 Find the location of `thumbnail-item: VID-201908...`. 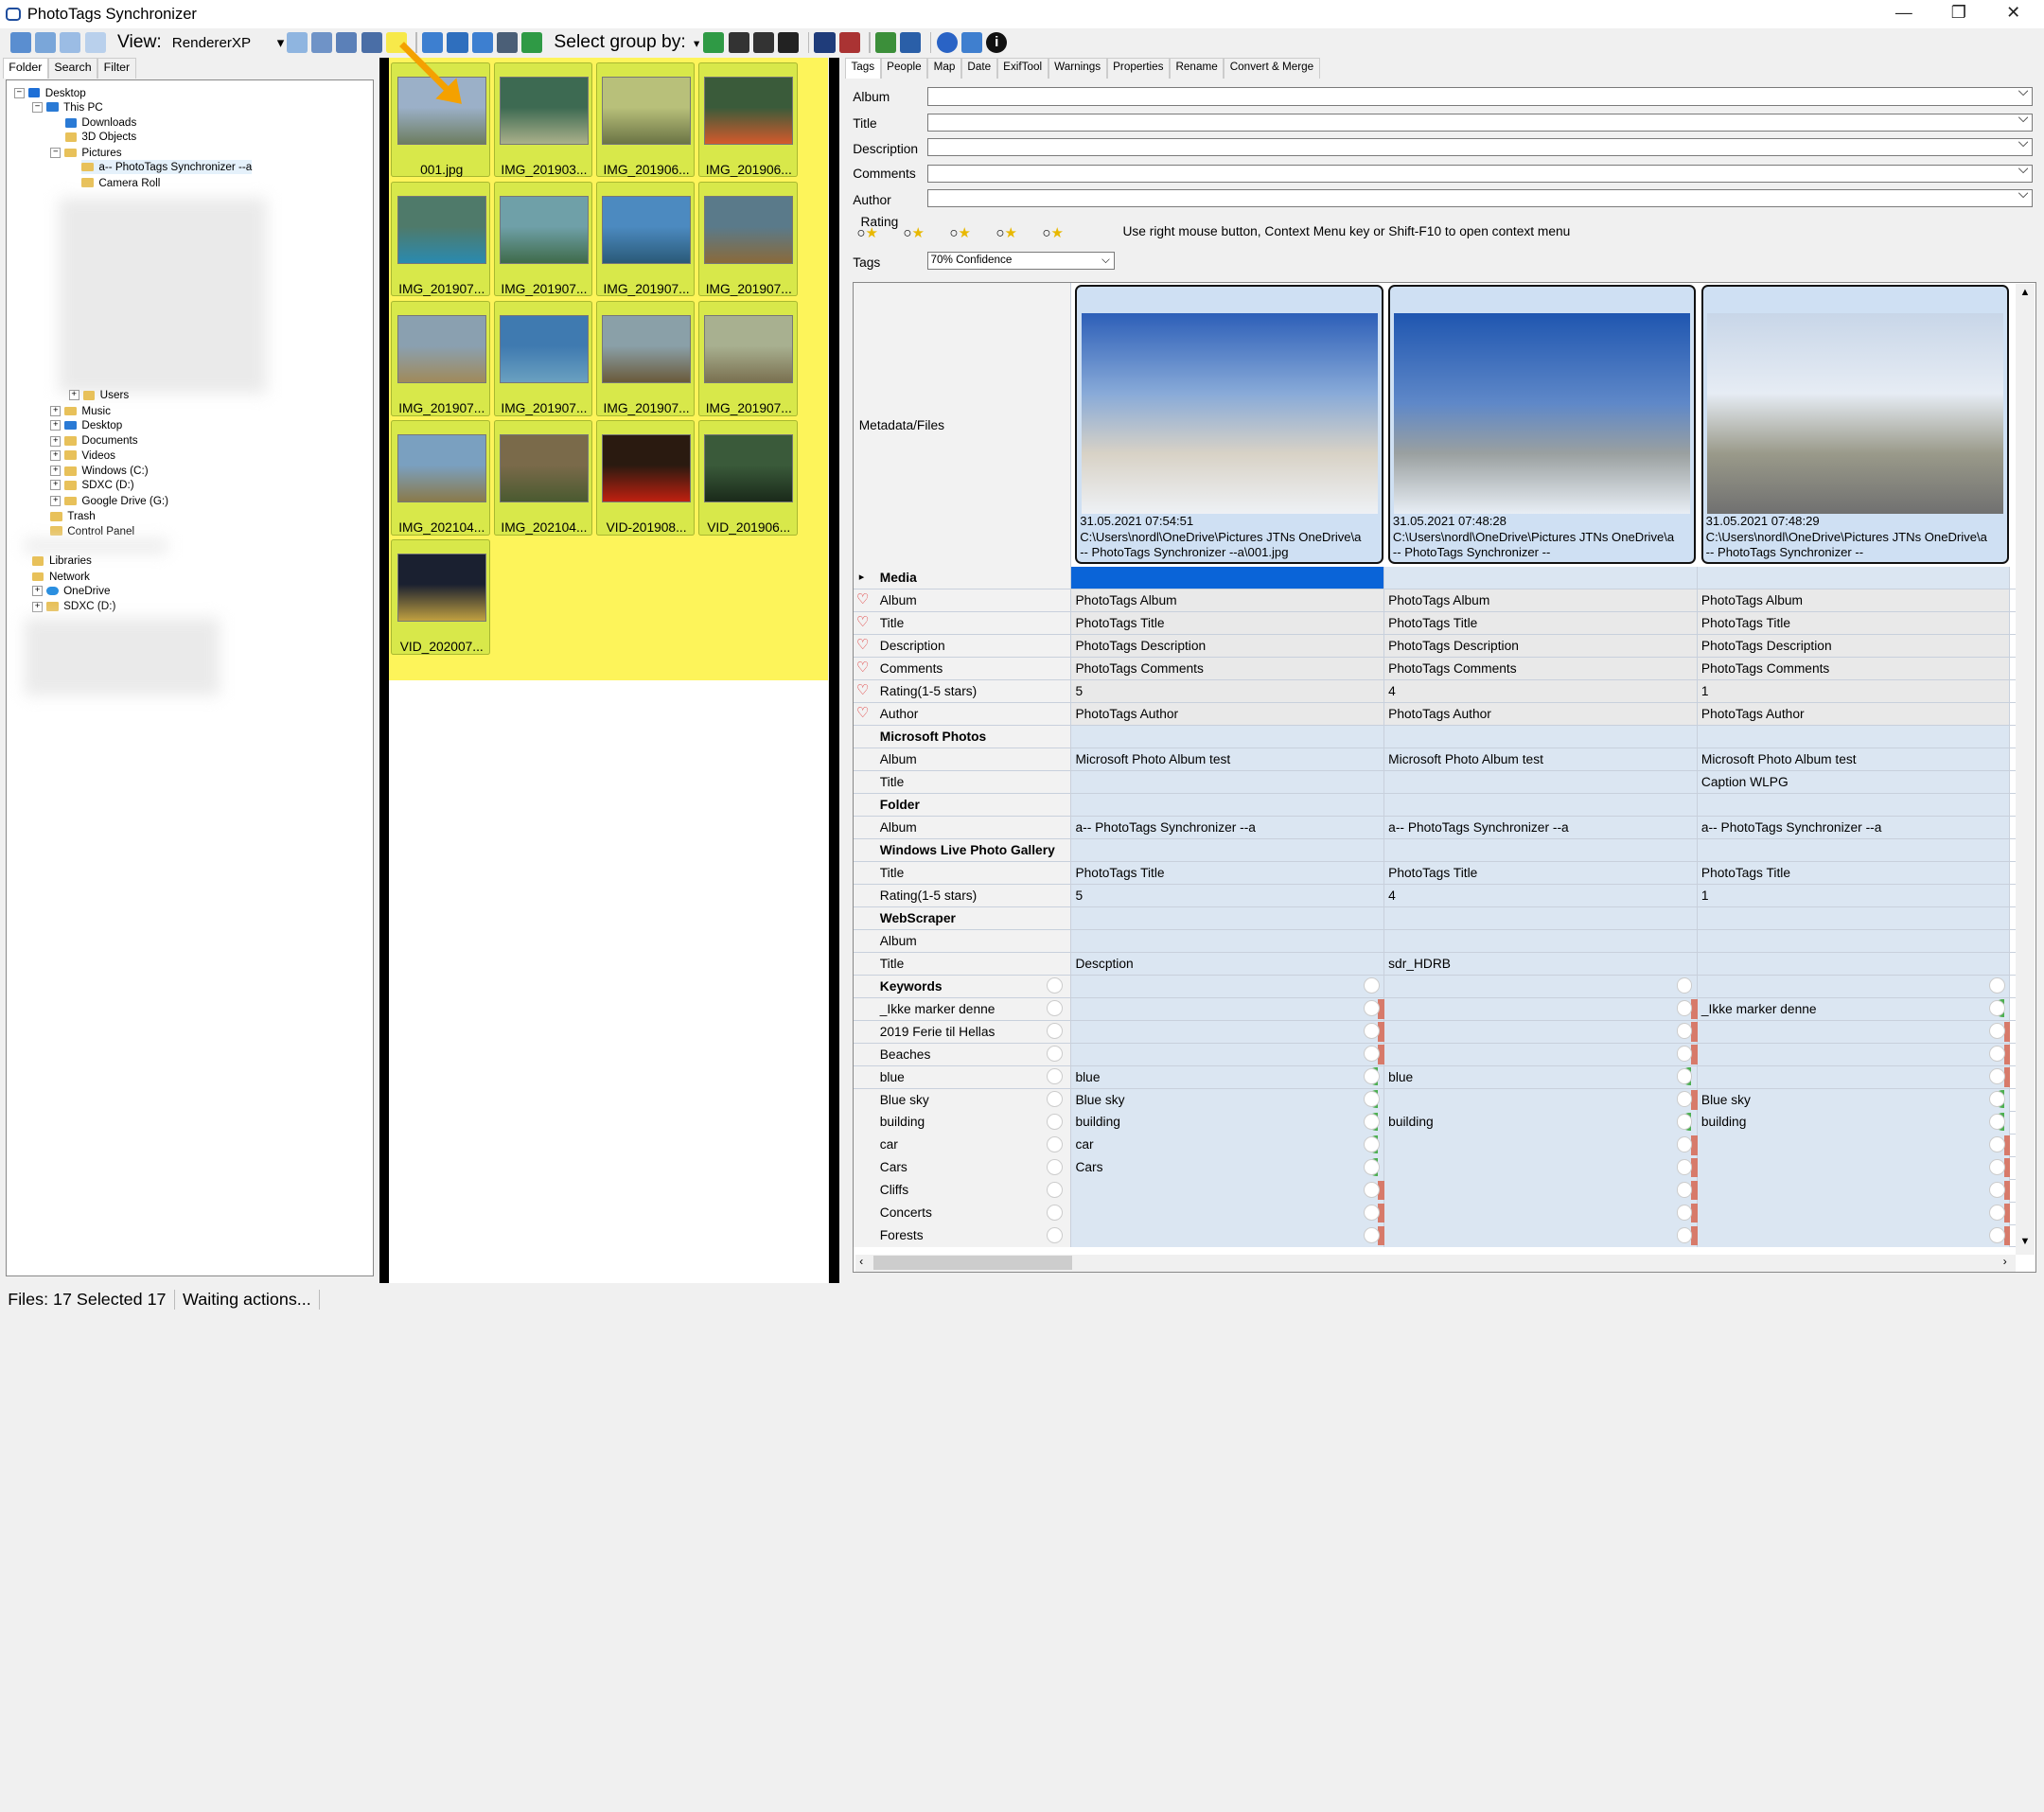

thumbnail-item: VID-201908... is located at coordinates (645, 478).